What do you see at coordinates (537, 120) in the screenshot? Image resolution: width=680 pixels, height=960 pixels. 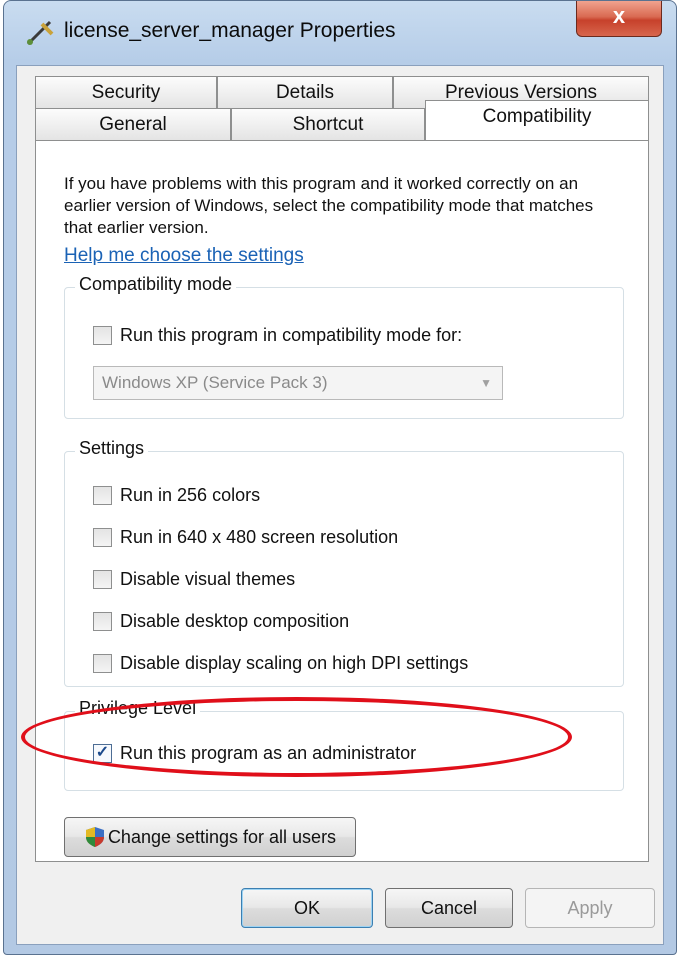 I see `tab-compatibility: Compatibility` at bounding box center [537, 120].